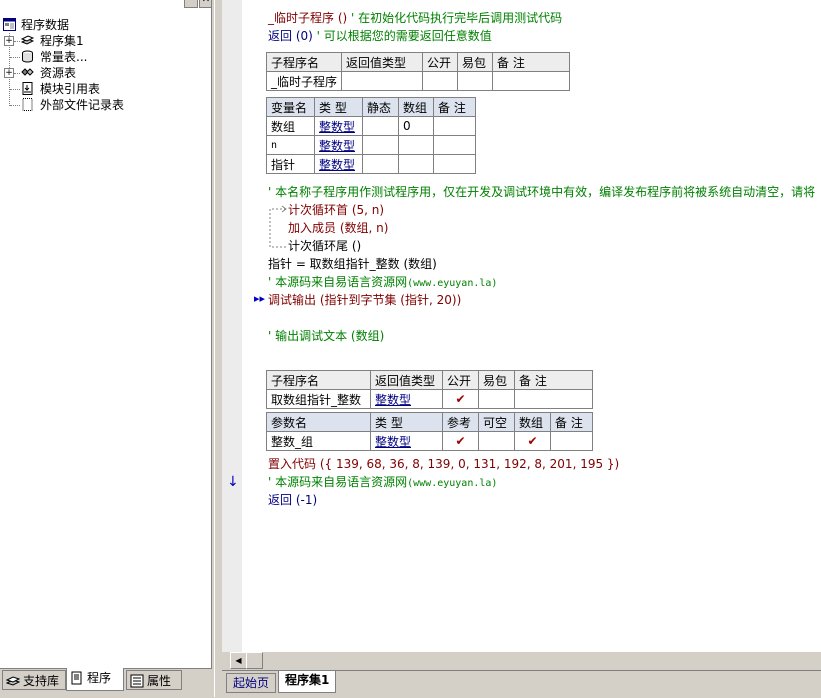 The height and width of the screenshot is (698, 821). What do you see at coordinates (292, 500) in the screenshot?
I see `code-line-return-neg: 返回 (-1)` at bounding box center [292, 500].